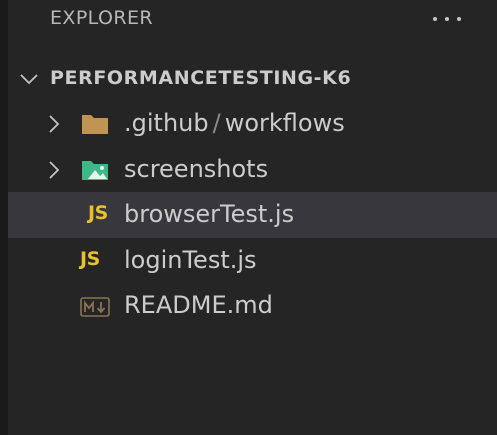 Image resolution: width=497 pixels, height=435 pixels. Describe the element at coordinates (196, 168) in the screenshot. I see `tree-item-label: screenshots` at that location.